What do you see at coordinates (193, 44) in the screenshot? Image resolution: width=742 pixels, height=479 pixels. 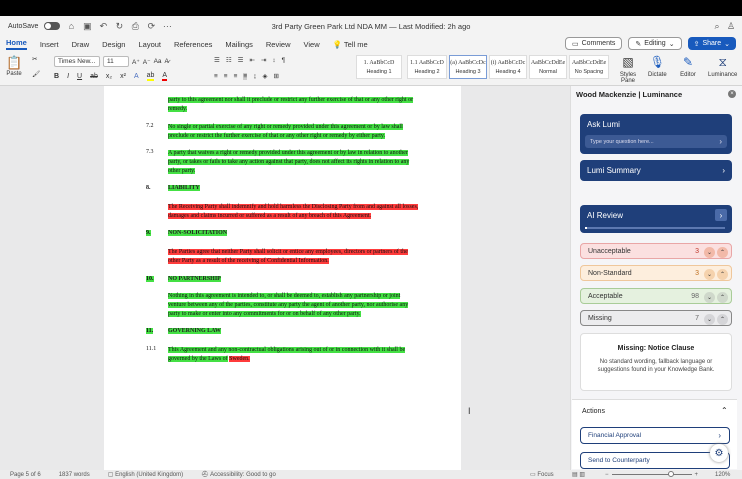 I see `tab-references: References` at bounding box center [193, 44].